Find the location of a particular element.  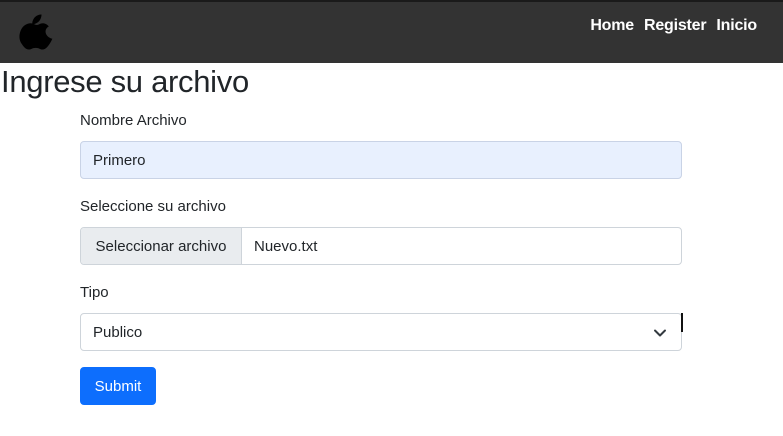

apple-logo-icon is located at coordinates (35, 34).